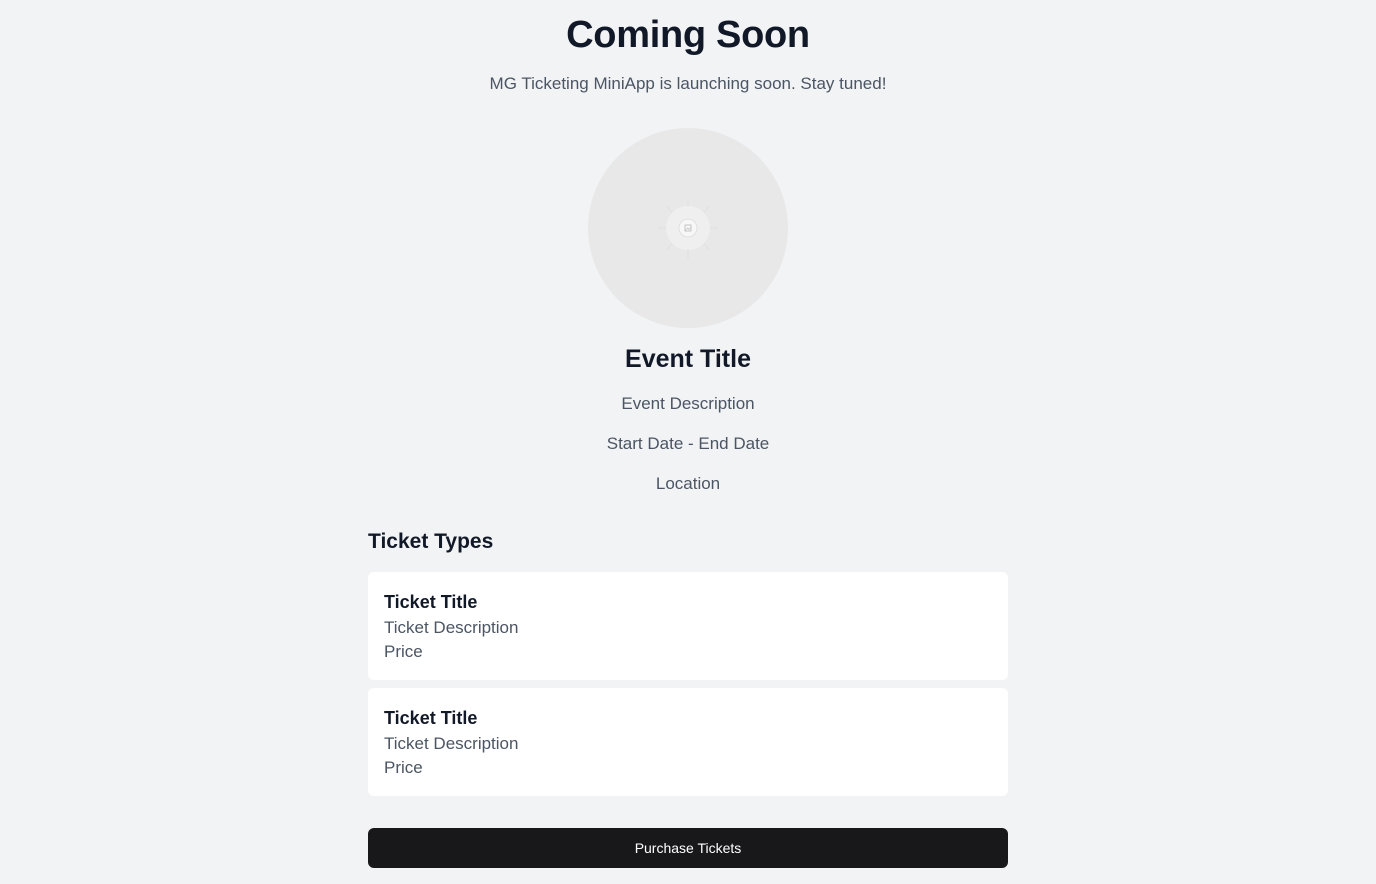 Image resolution: width=1376 pixels, height=884 pixels. What do you see at coordinates (688, 403) in the screenshot?
I see `event-description: Event Description` at bounding box center [688, 403].